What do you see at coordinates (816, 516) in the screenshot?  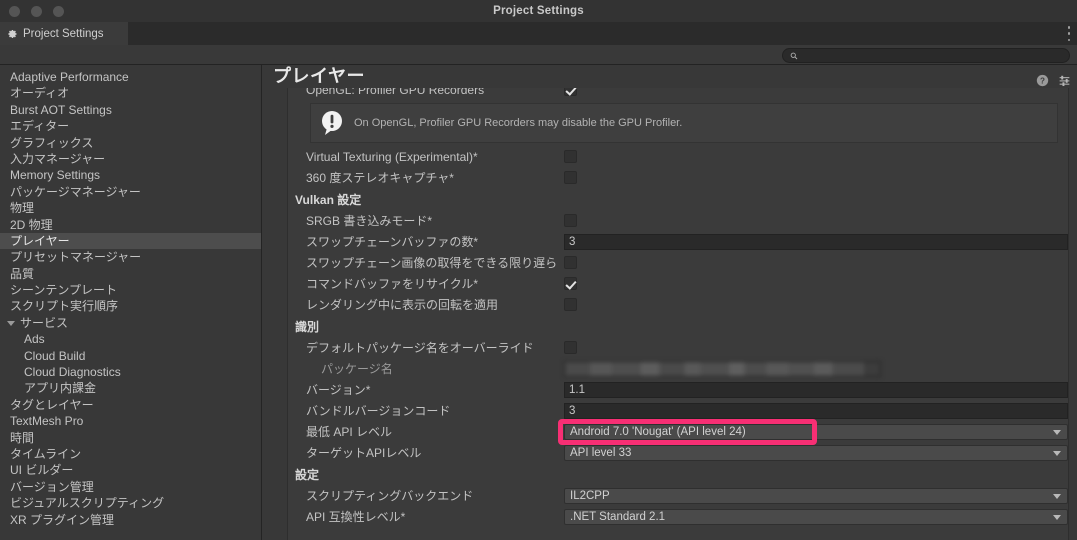 I see `dropdown-api-compatibility-level: .NET Standard 2.1` at bounding box center [816, 516].